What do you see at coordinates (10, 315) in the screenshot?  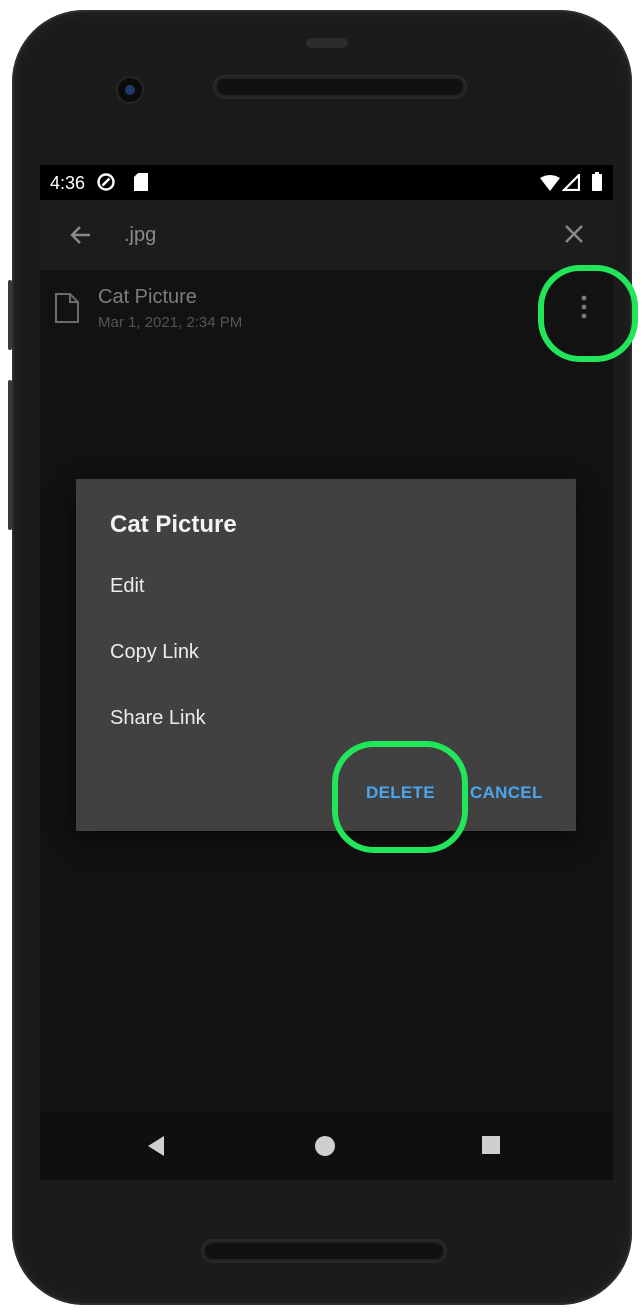 I see `power-button` at bounding box center [10, 315].